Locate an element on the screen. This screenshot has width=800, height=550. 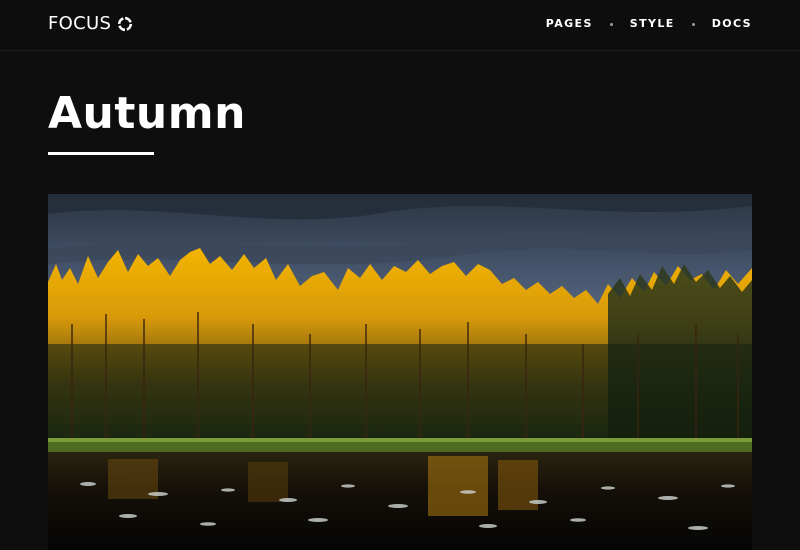
main-nav: PAGES STYLE DOCS is located at coordinates (649, 24).